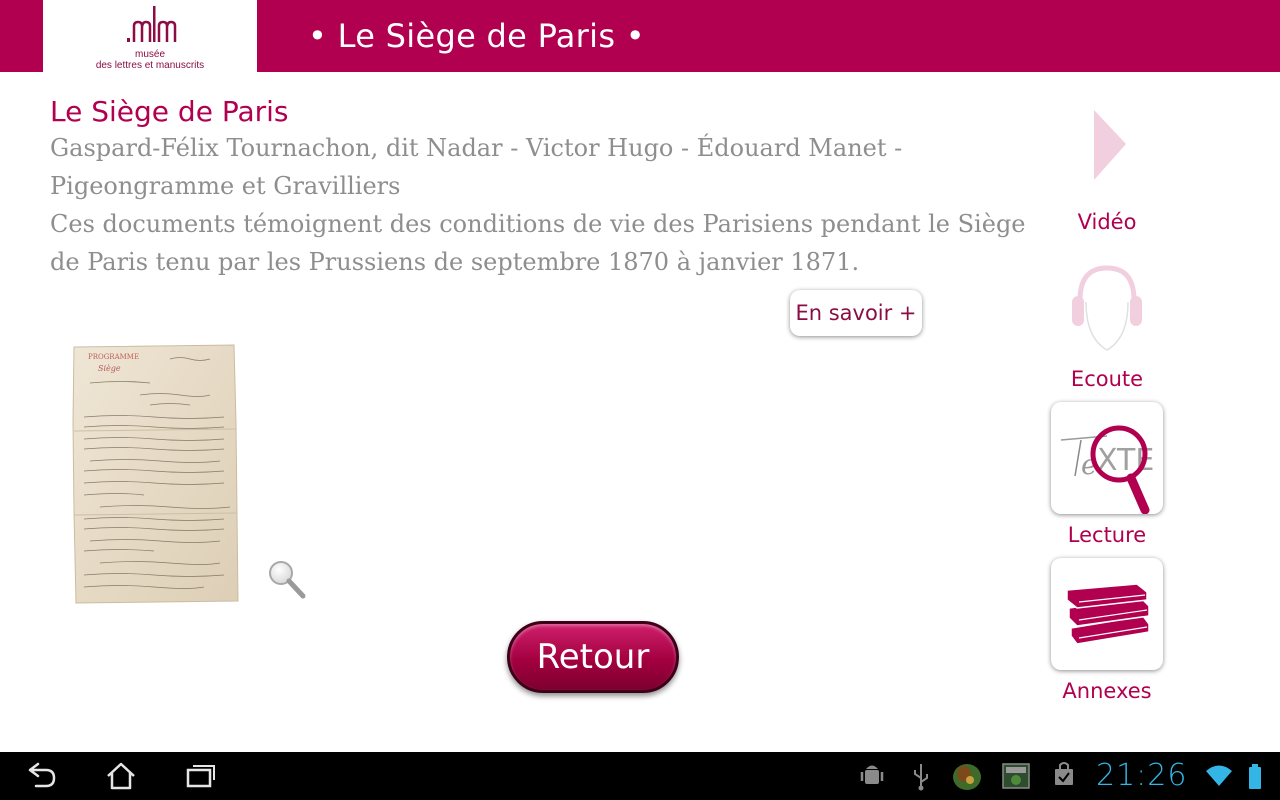 The image size is (1280, 800). I want to click on headphones-icon, so click(1107, 308).